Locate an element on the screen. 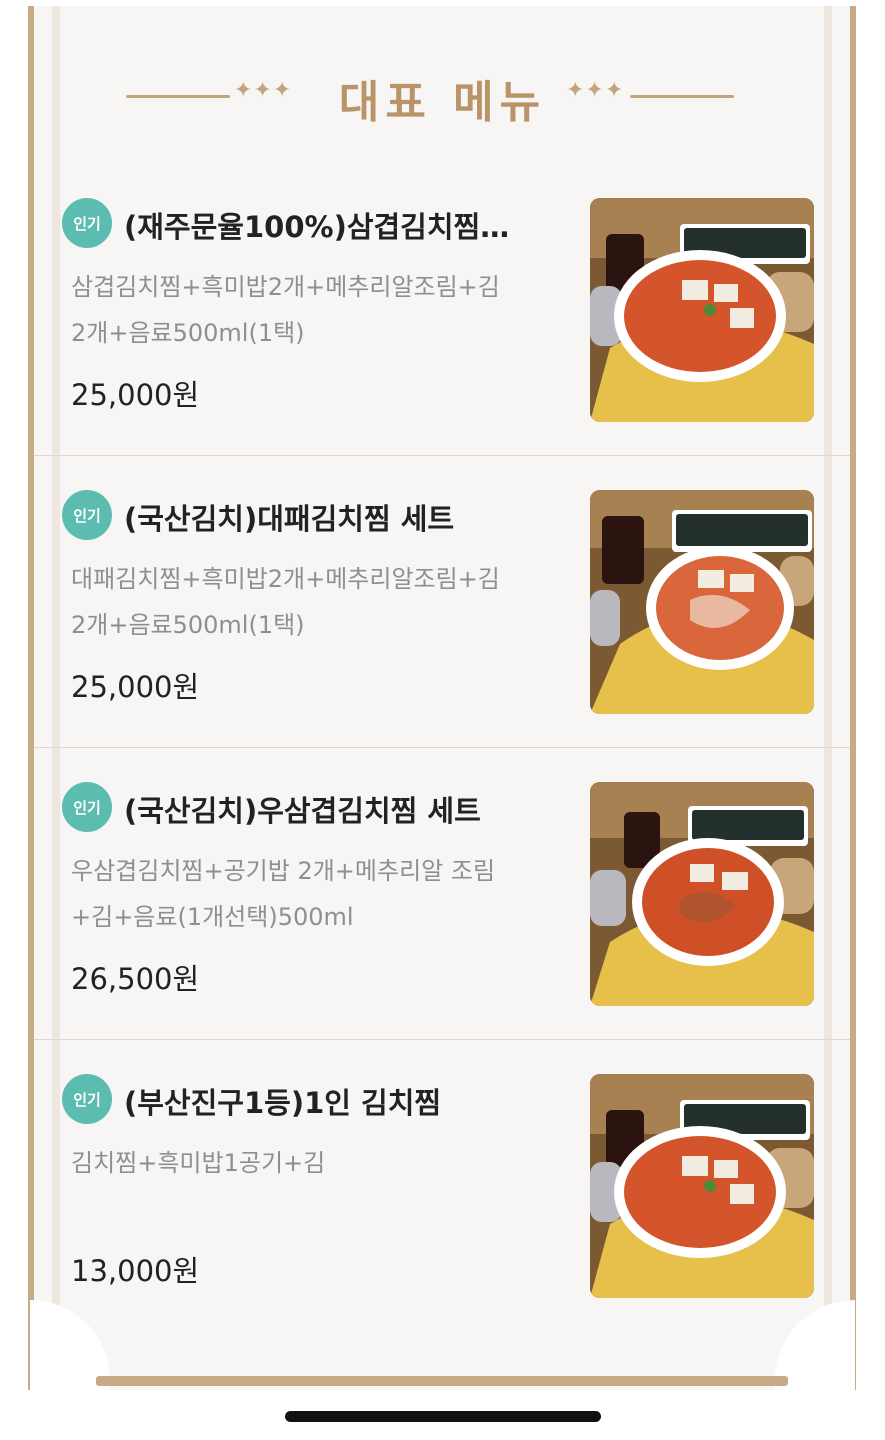  menu-item-description: 우삼겹김치찜+공기밥 2개+메추리알 조림 +김+음료(1개선택)500ml is located at coordinates (321, 894).